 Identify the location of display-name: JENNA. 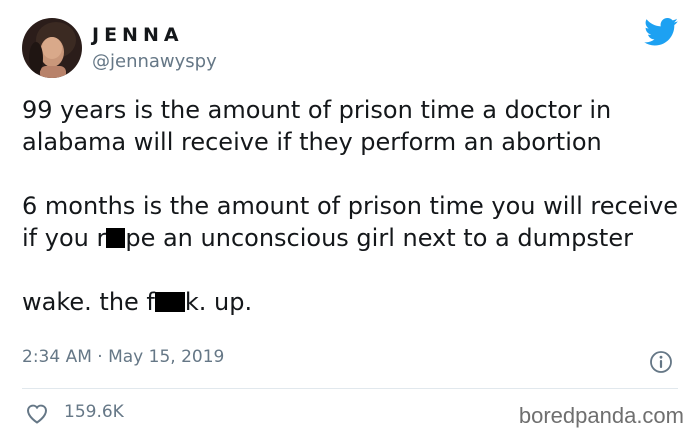
(138, 35).